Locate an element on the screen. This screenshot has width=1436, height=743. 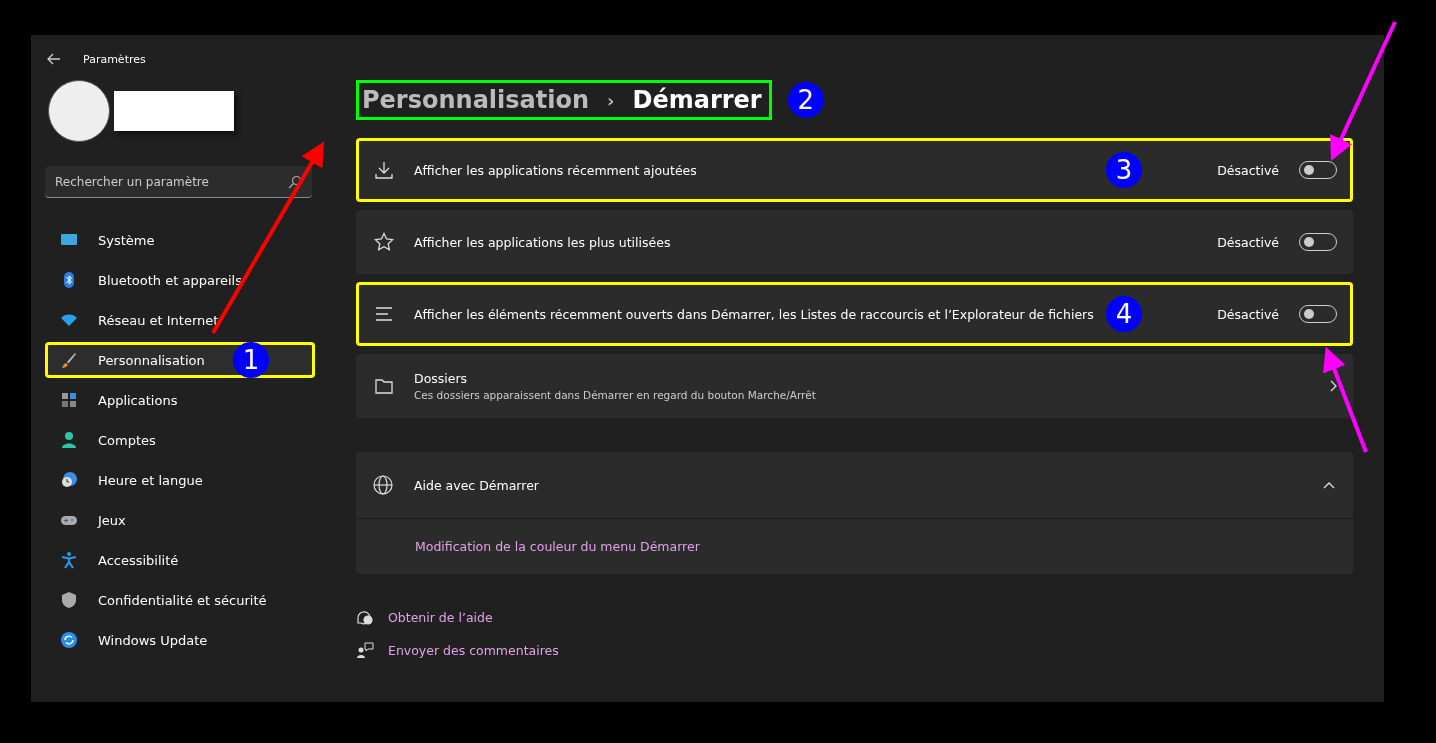
sidebar-item: Applications is located at coordinates (180, 400).